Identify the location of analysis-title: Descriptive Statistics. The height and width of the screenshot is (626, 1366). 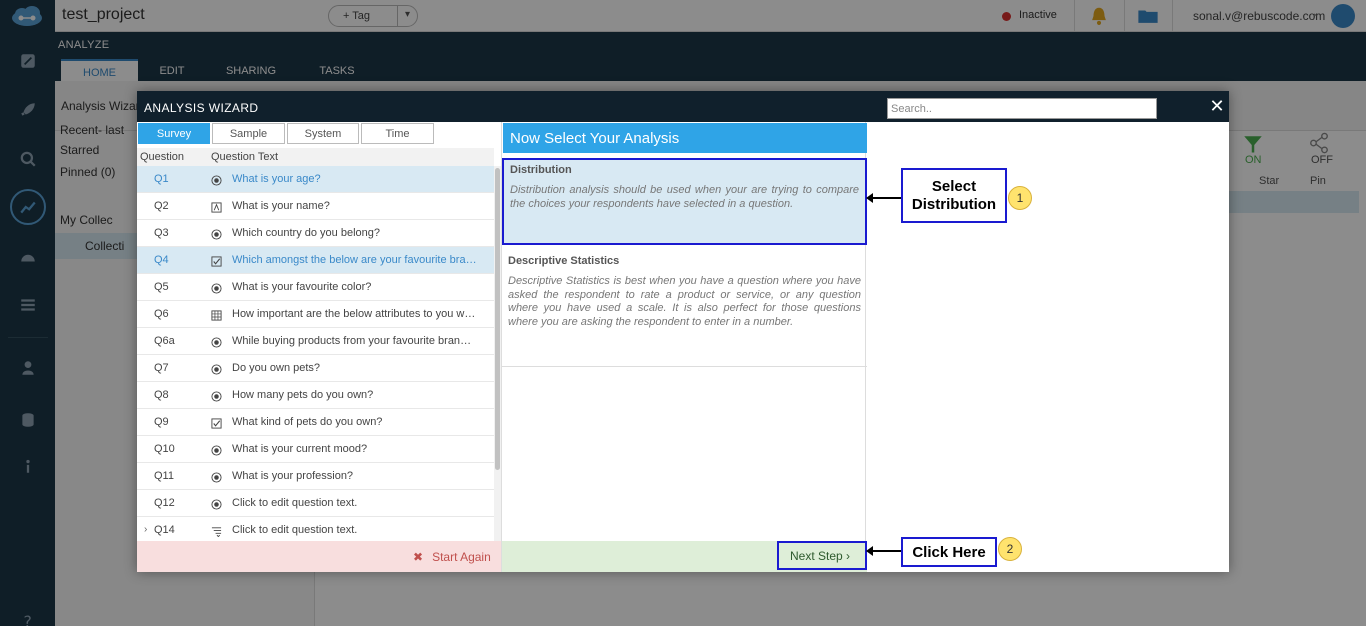
(564, 261).